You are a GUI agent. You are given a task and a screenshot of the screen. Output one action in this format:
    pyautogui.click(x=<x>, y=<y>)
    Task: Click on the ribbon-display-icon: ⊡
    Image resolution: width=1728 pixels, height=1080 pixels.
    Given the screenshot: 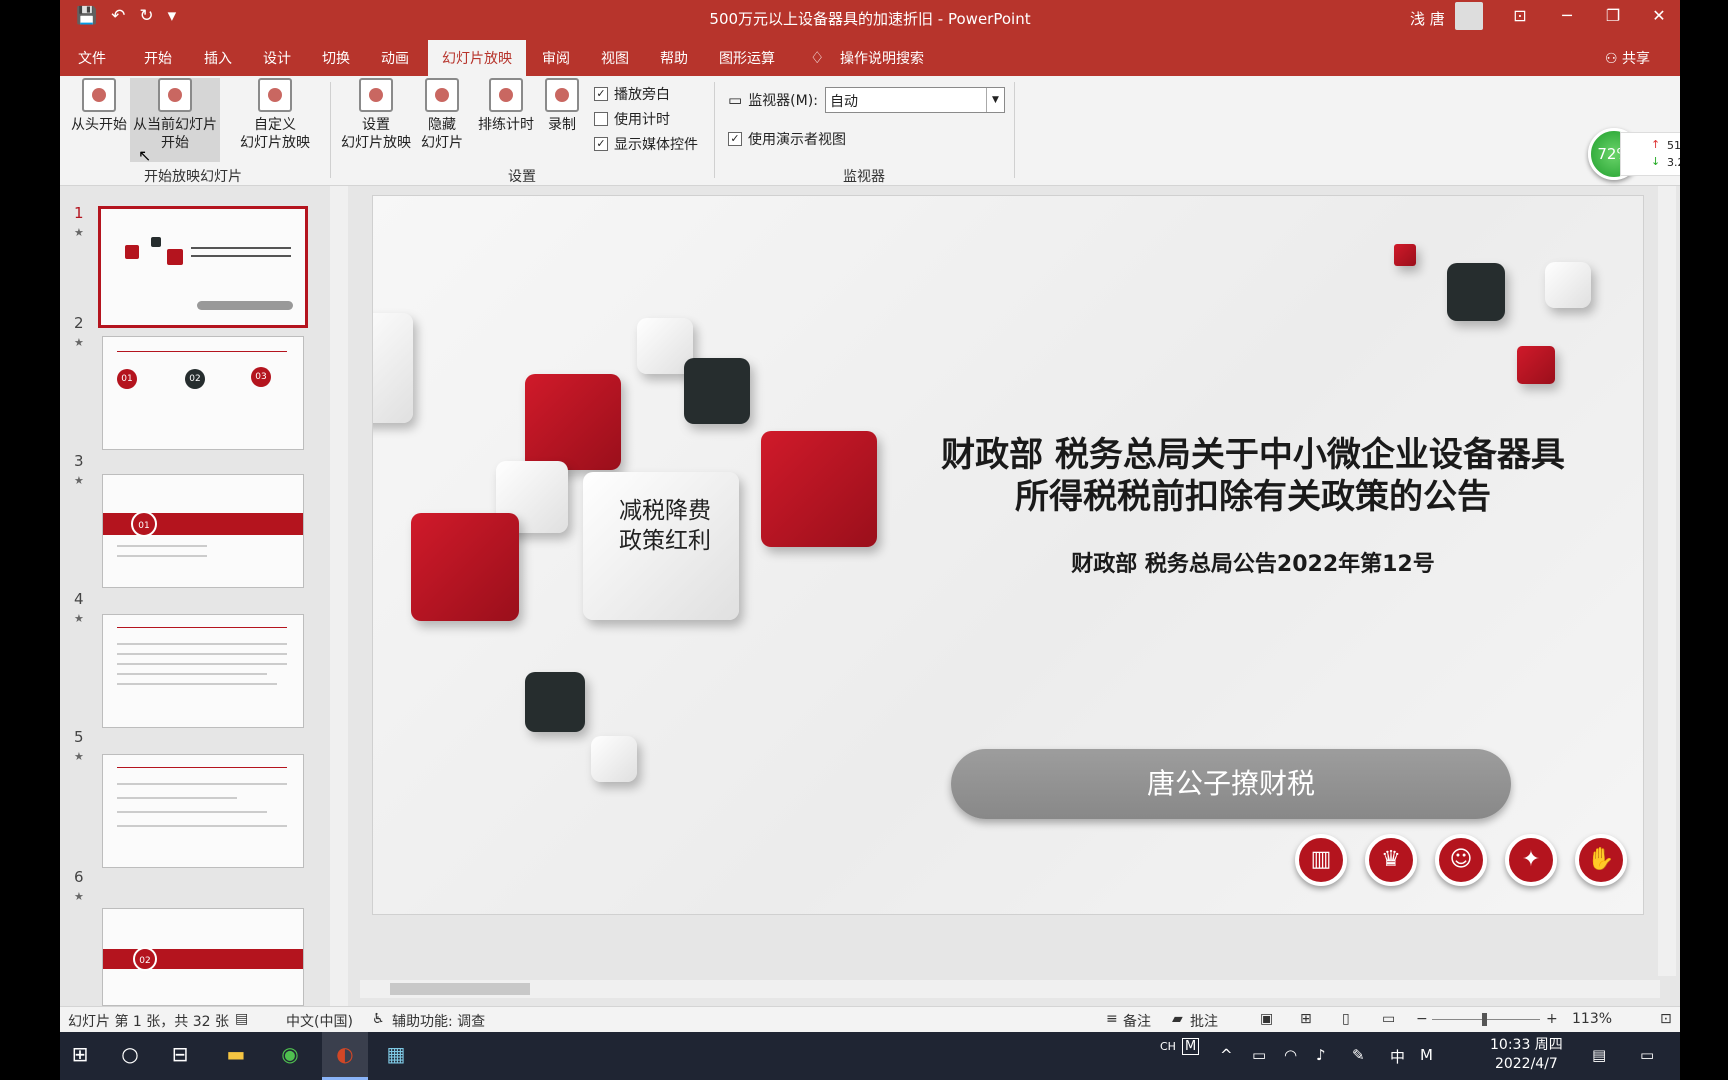 What is the action you would take?
    pyautogui.click(x=1520, y=15)
    